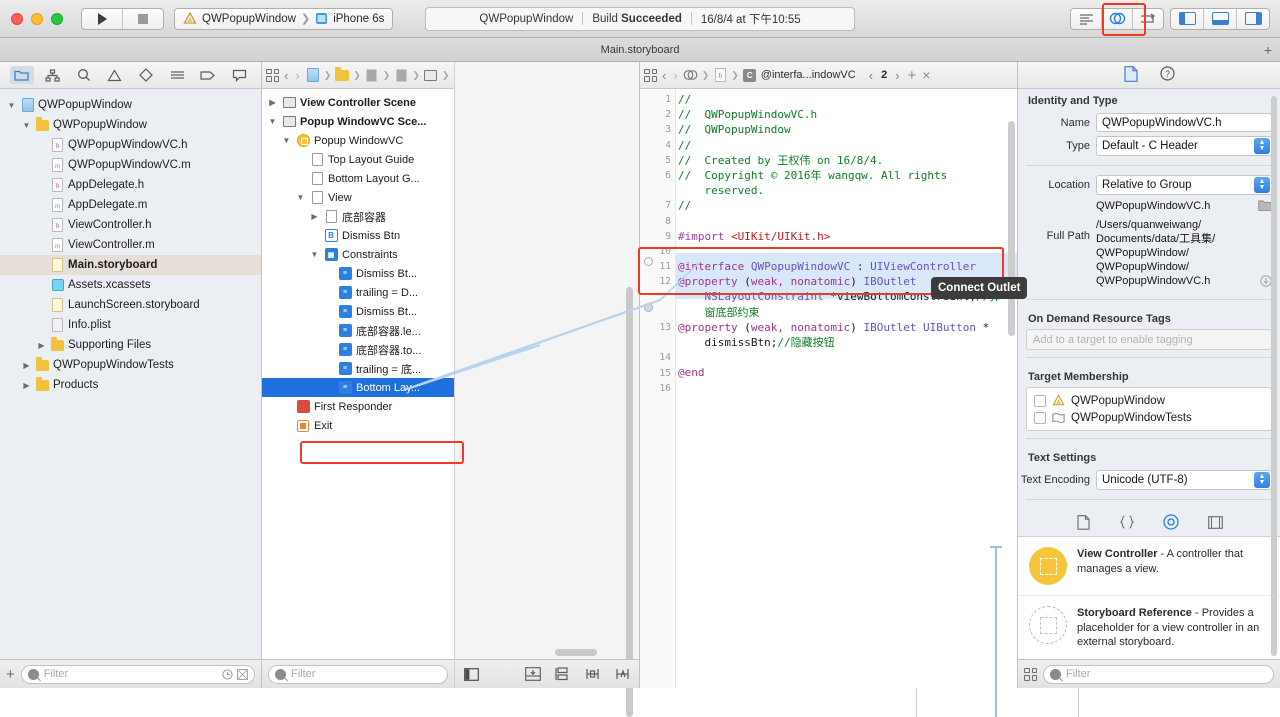 The image size is (1280, 717). Describe the element at coordinates (471, 674) in the screenshot. I see `document-outline-toggle-button` at that location.